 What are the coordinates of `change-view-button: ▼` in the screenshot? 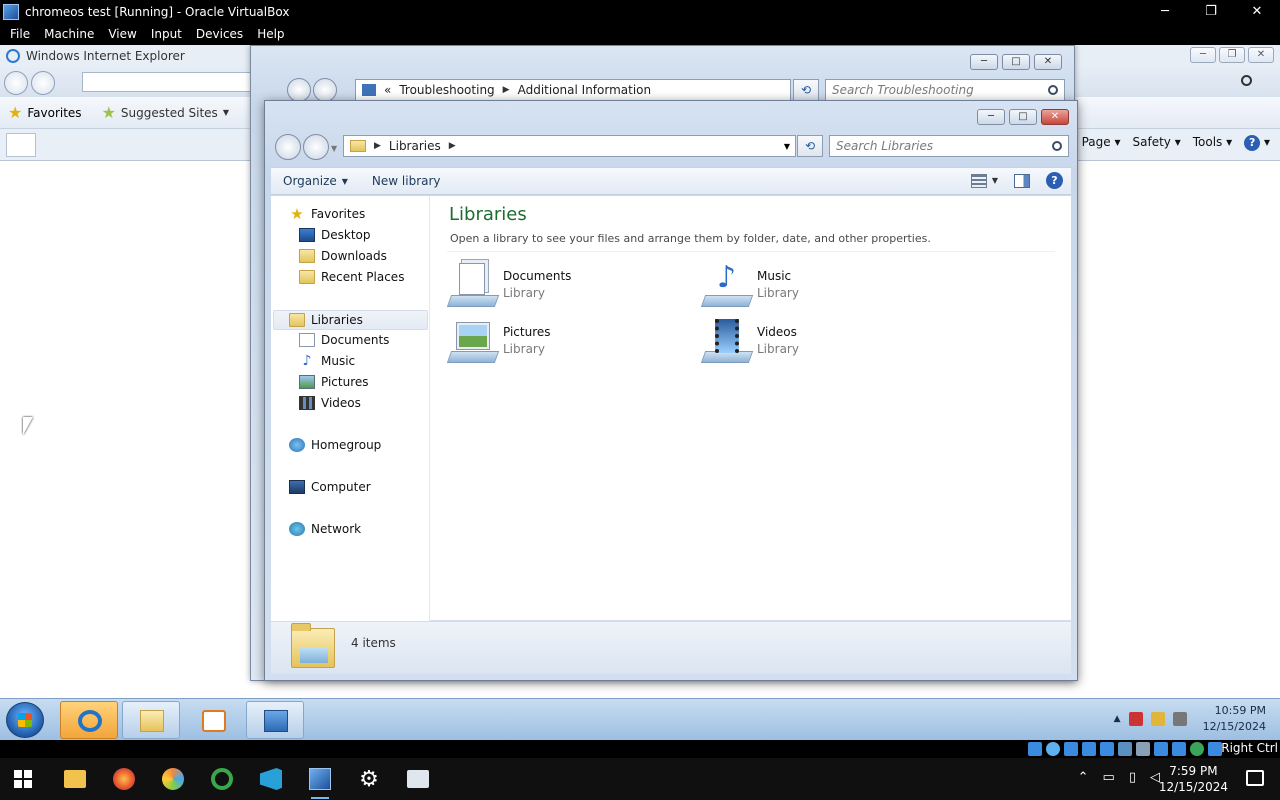 It's located at (984, 180).